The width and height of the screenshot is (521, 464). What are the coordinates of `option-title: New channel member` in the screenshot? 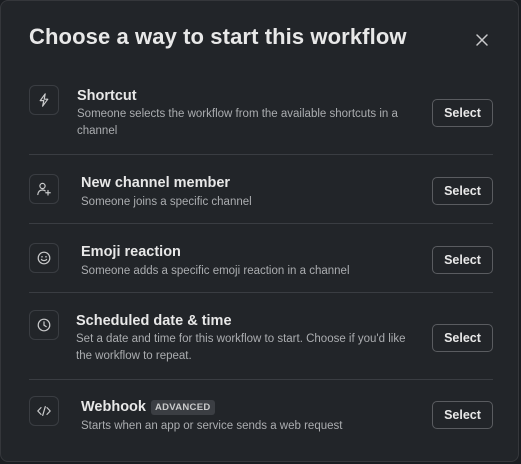 It's located at (156, 183).